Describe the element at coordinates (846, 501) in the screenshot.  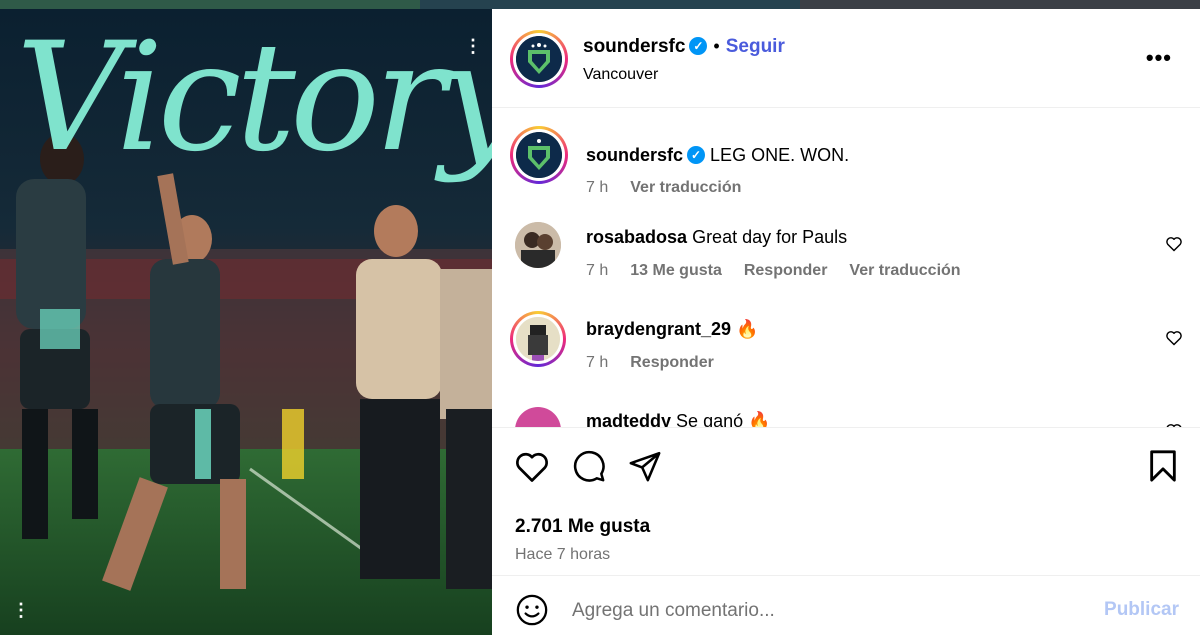
I see `post-actions: 2.701 Me gusta Hace 7 horas` at that location.